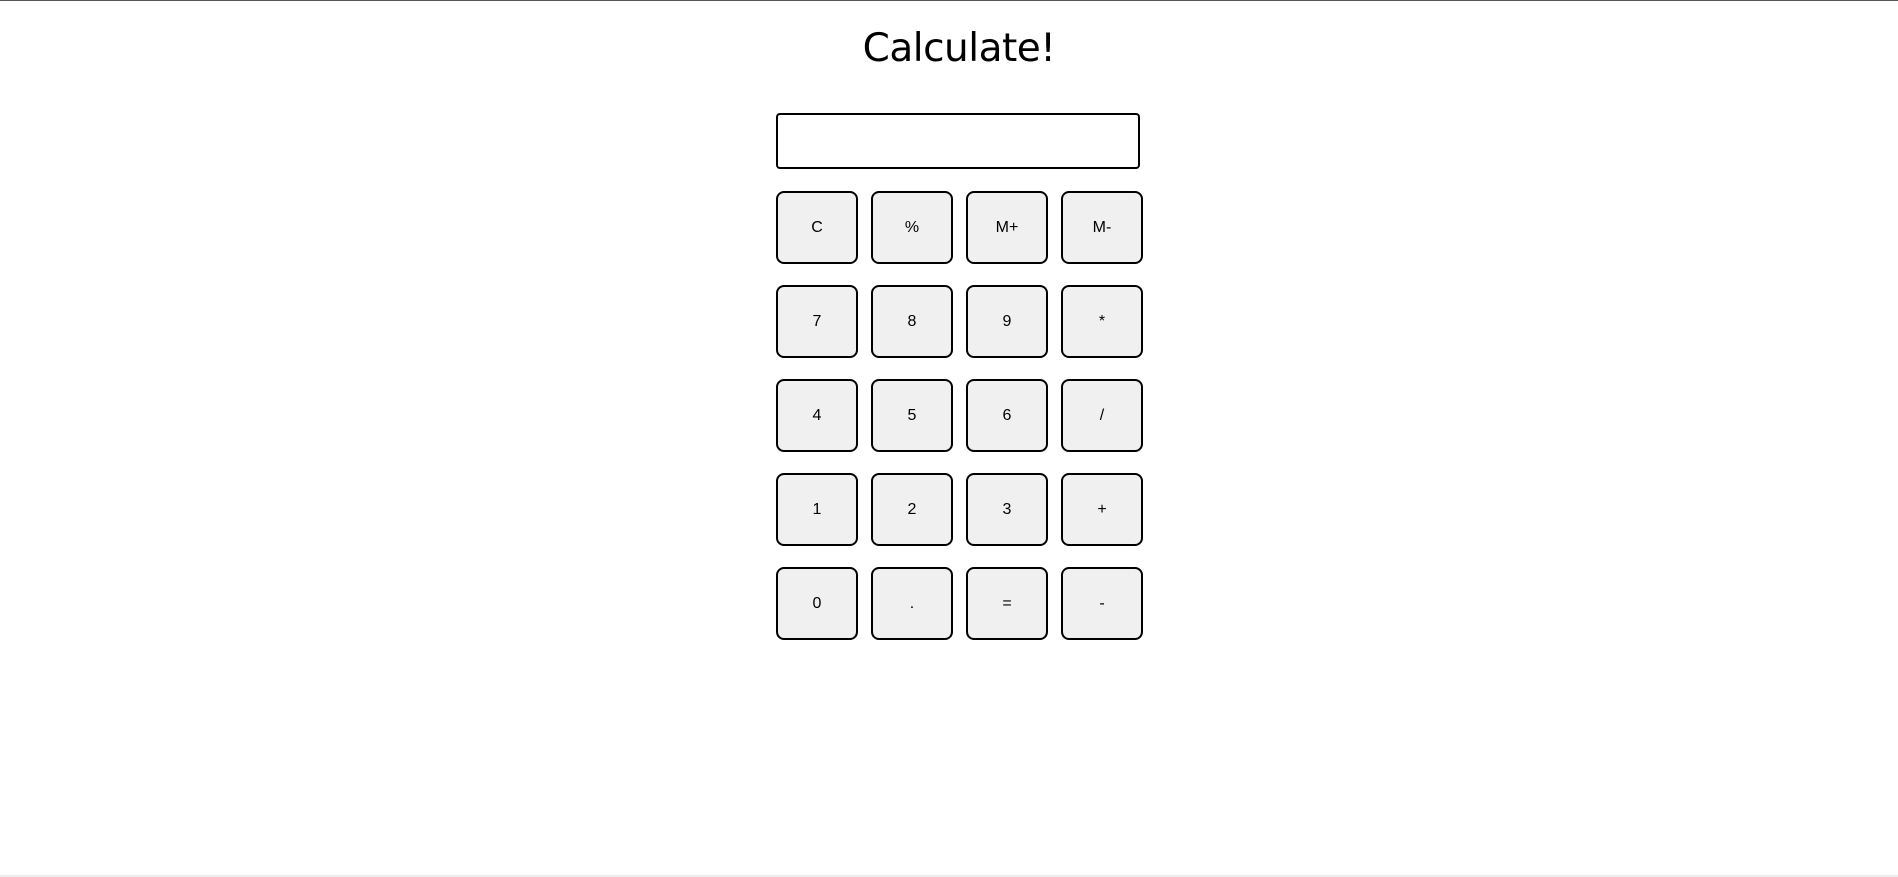  What do you see at coordinates (817, 603) in the screenshot?
I see `digit-0-button: 0` at bounding box center [817, 603].